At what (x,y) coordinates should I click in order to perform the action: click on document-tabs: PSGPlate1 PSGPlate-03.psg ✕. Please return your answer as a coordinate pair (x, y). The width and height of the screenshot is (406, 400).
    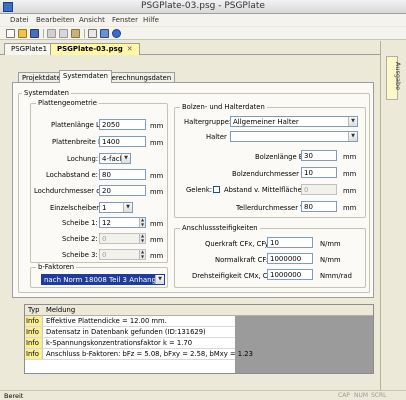
    Looking at the image, I should click on (190, 48).